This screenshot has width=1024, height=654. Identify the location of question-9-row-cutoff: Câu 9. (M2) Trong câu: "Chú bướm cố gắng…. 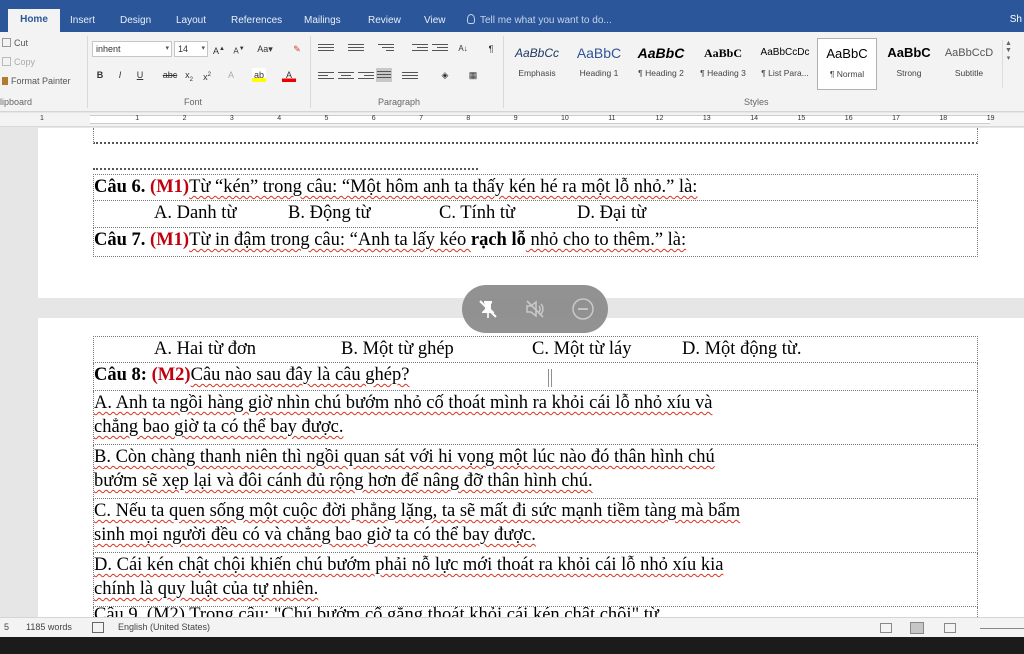
(535, 612).